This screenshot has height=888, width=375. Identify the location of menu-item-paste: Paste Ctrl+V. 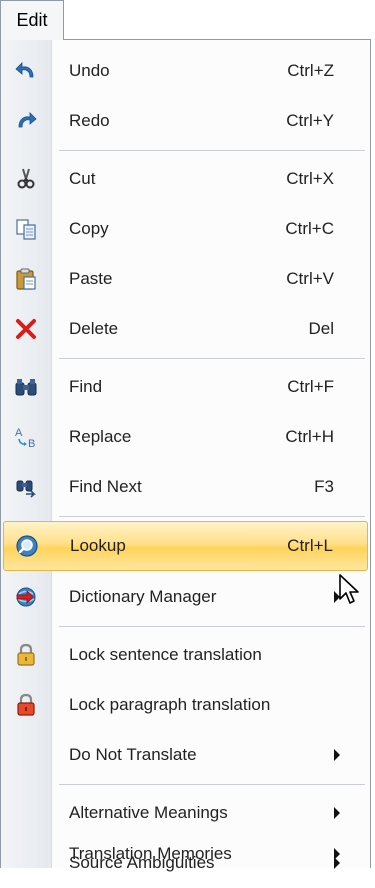
(185, 279).